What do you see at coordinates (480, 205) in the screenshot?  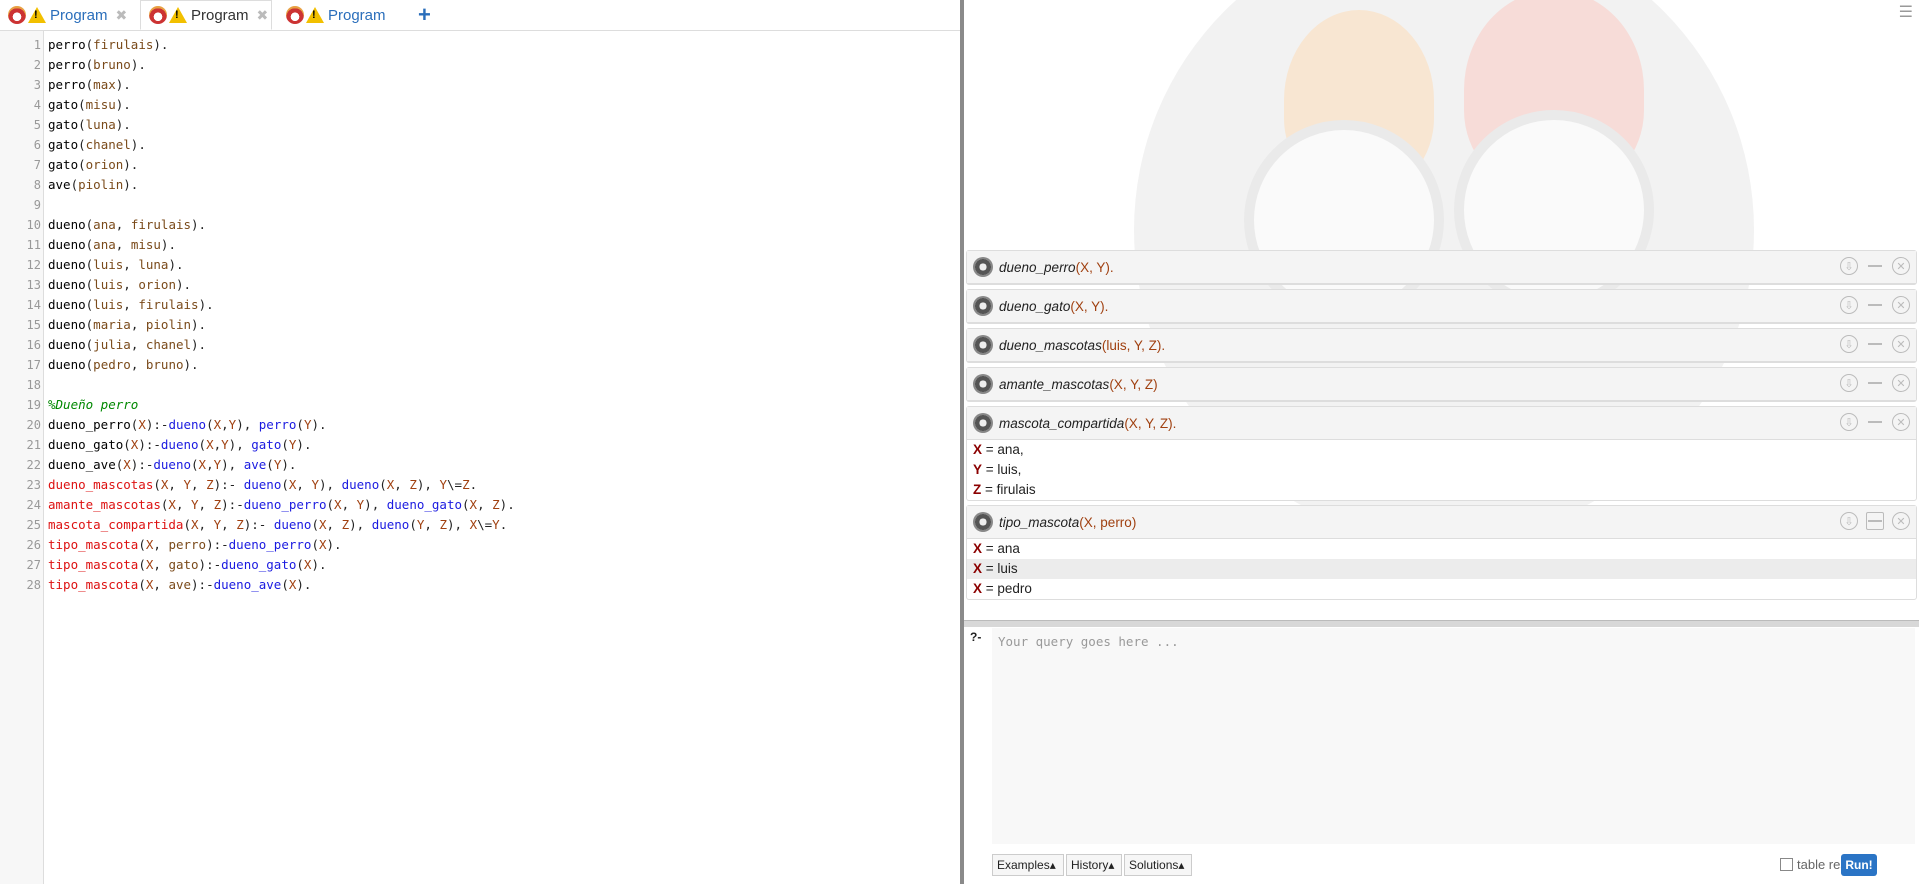 I see `code-line: 9` at bounding box center [480, 205].